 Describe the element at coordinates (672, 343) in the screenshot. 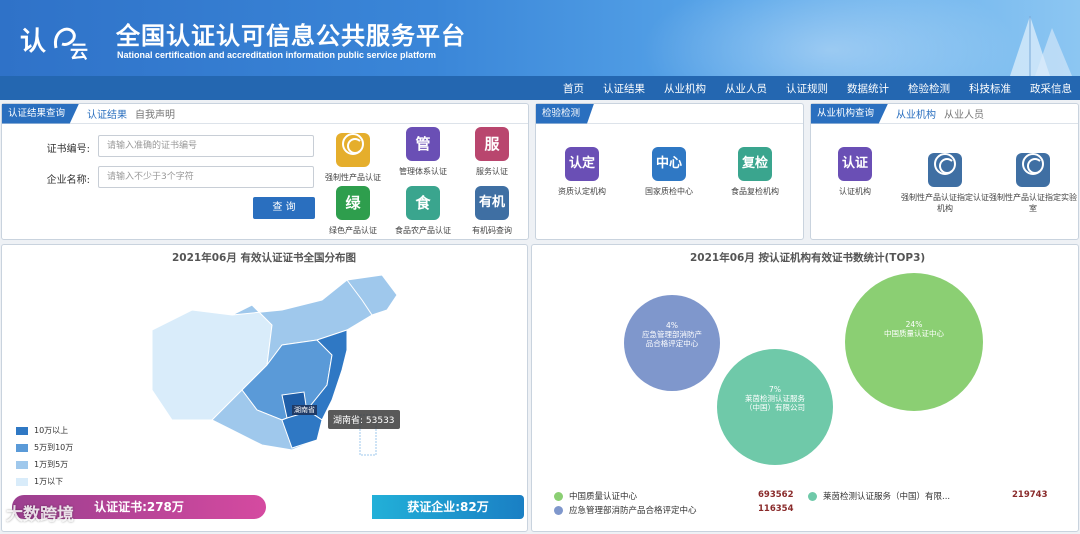

I see `bubble-fire-center: 4% 应急管理部消防产品合格评定中心` at that location.